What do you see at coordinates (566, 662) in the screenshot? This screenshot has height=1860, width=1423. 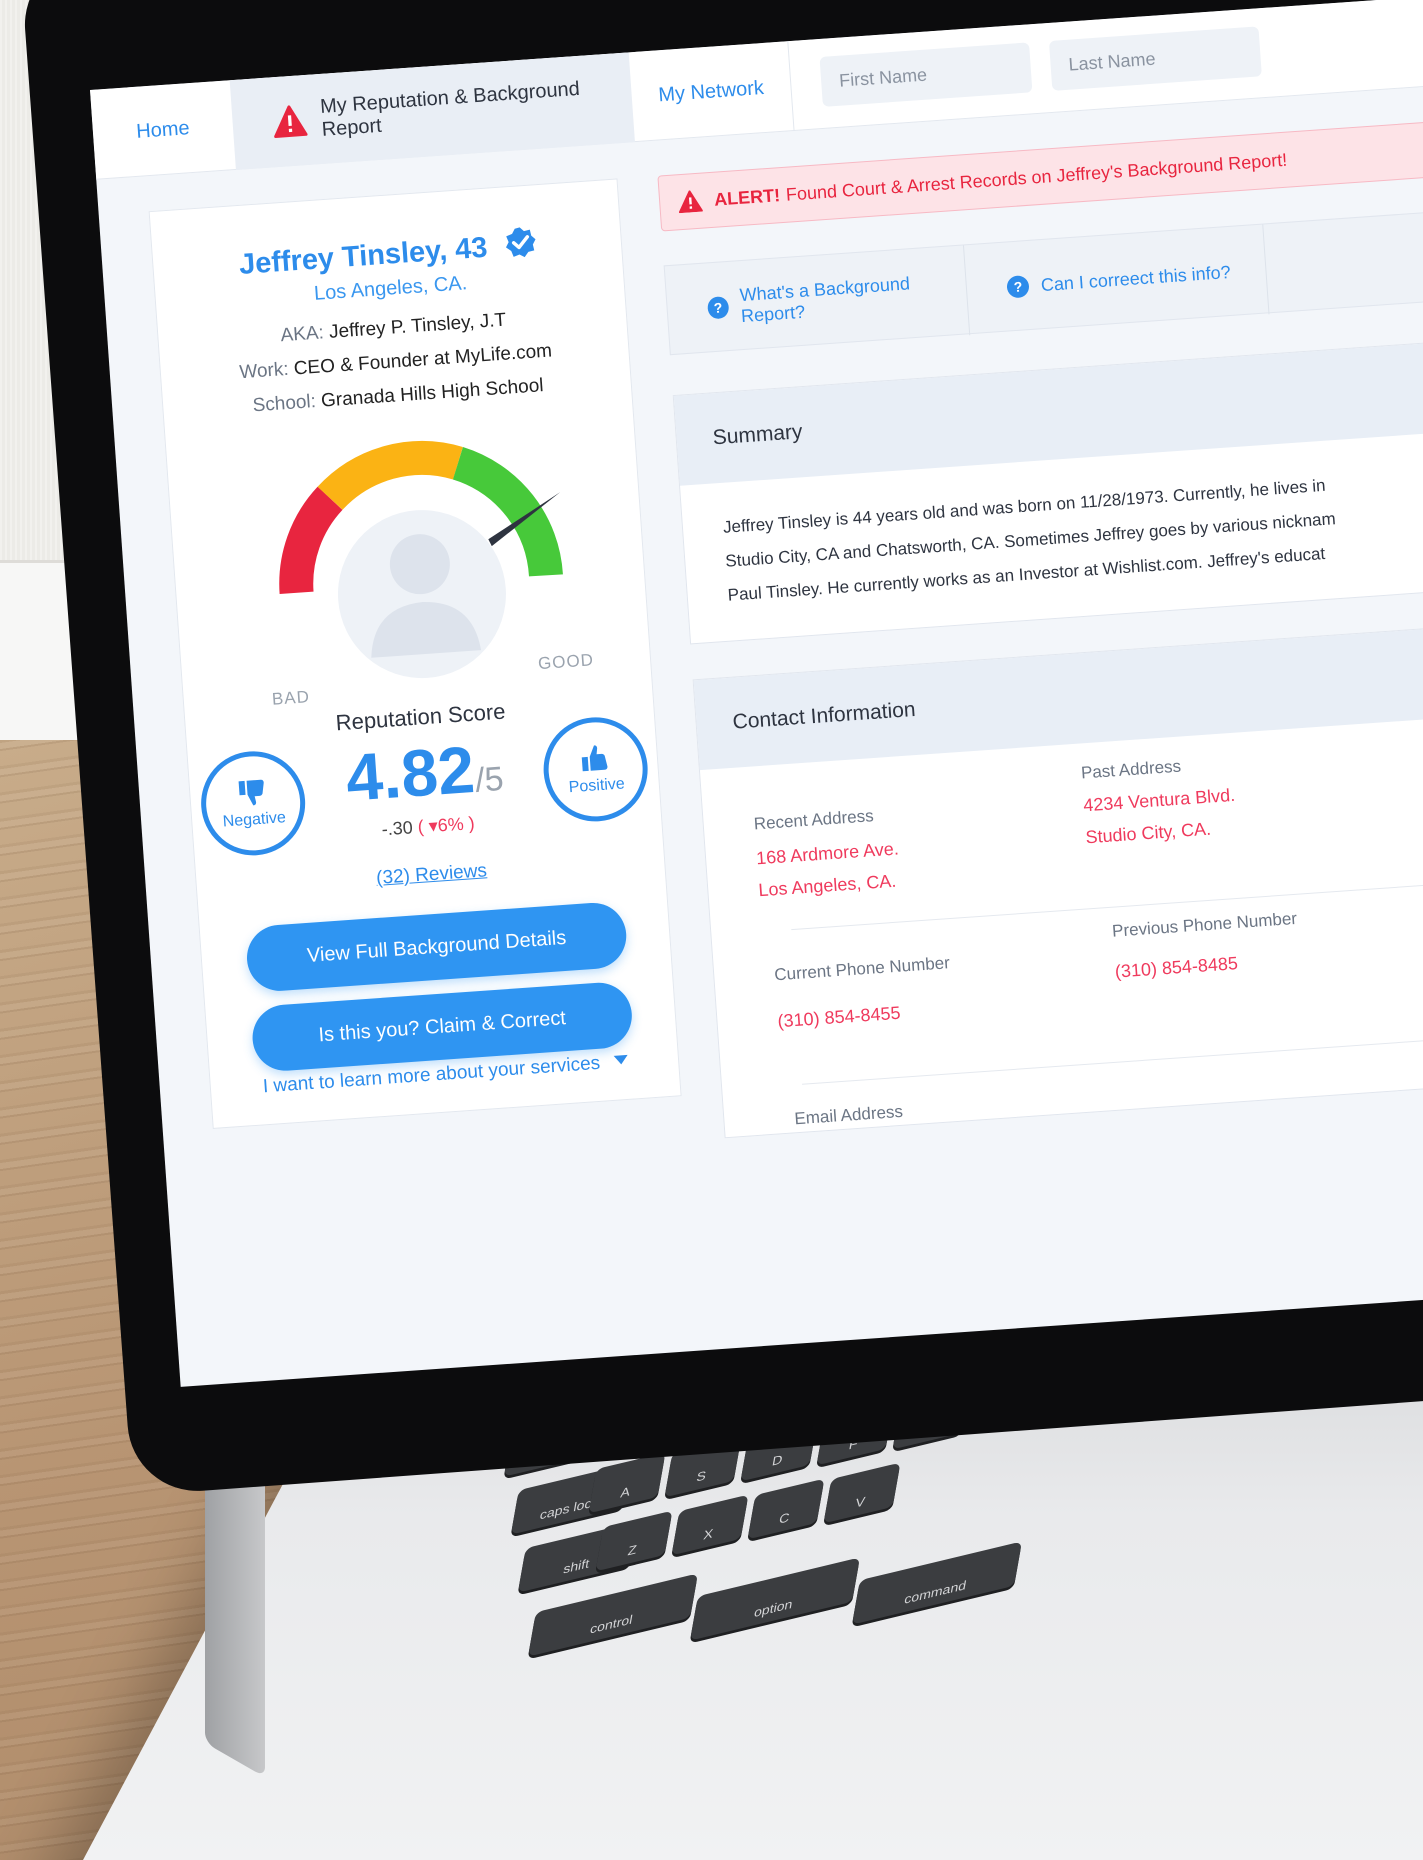 I see `gauge-good-label: GOOD` at bounding box center [566, 662].